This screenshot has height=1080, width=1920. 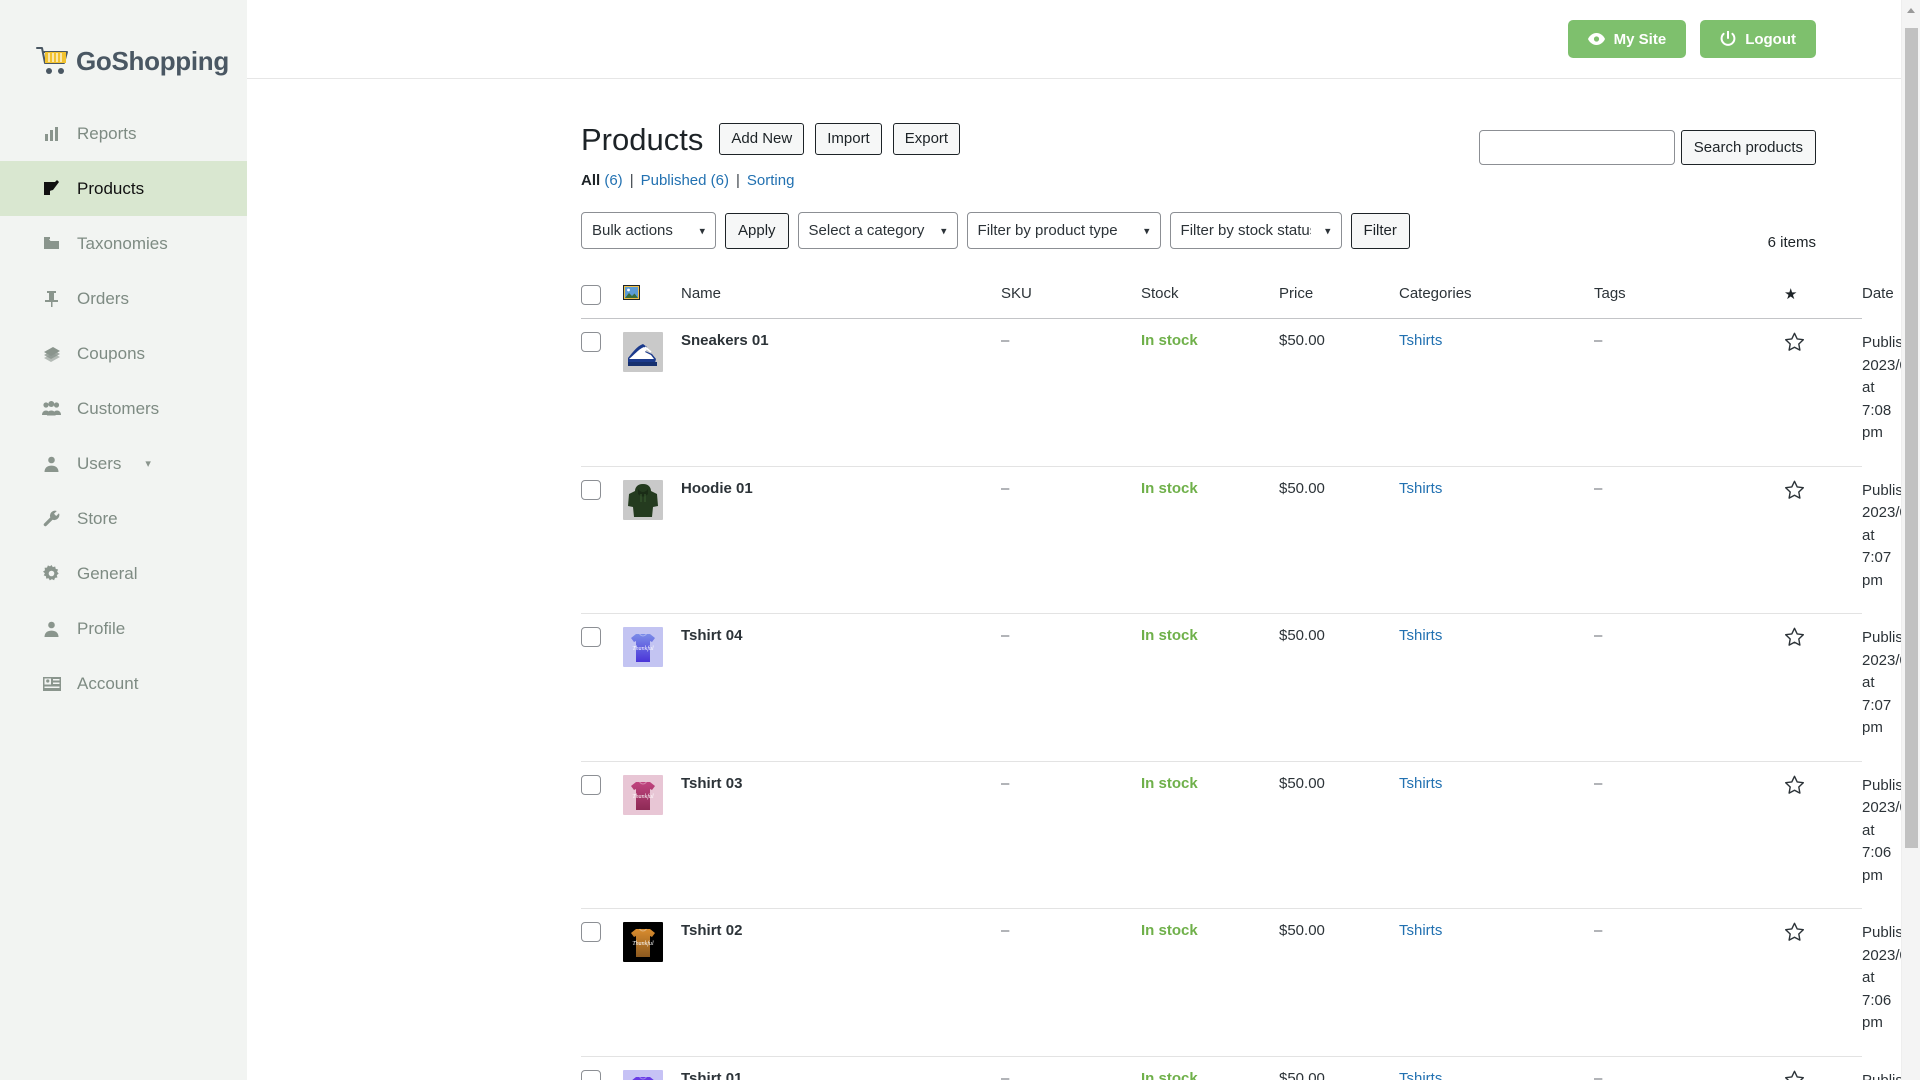 I want to click on sidebar-item-profile: Profile, so click(x=123, y=628).